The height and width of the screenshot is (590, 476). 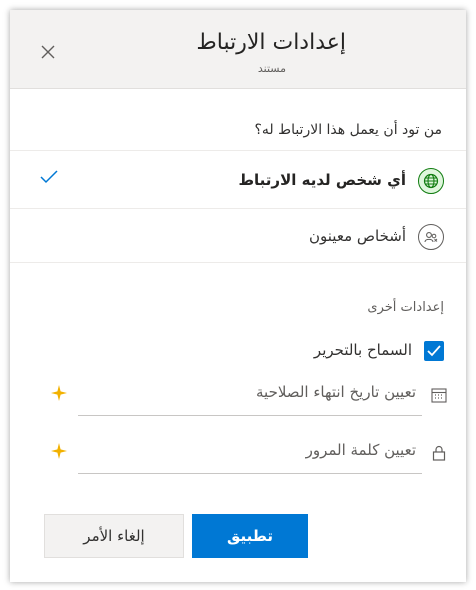 What do you see at coordinates (348, 130) in the screenshot?
I see `audience-question: من تود أن يعمل هذا الارتباط له؟` at bounding box center [348, 130].